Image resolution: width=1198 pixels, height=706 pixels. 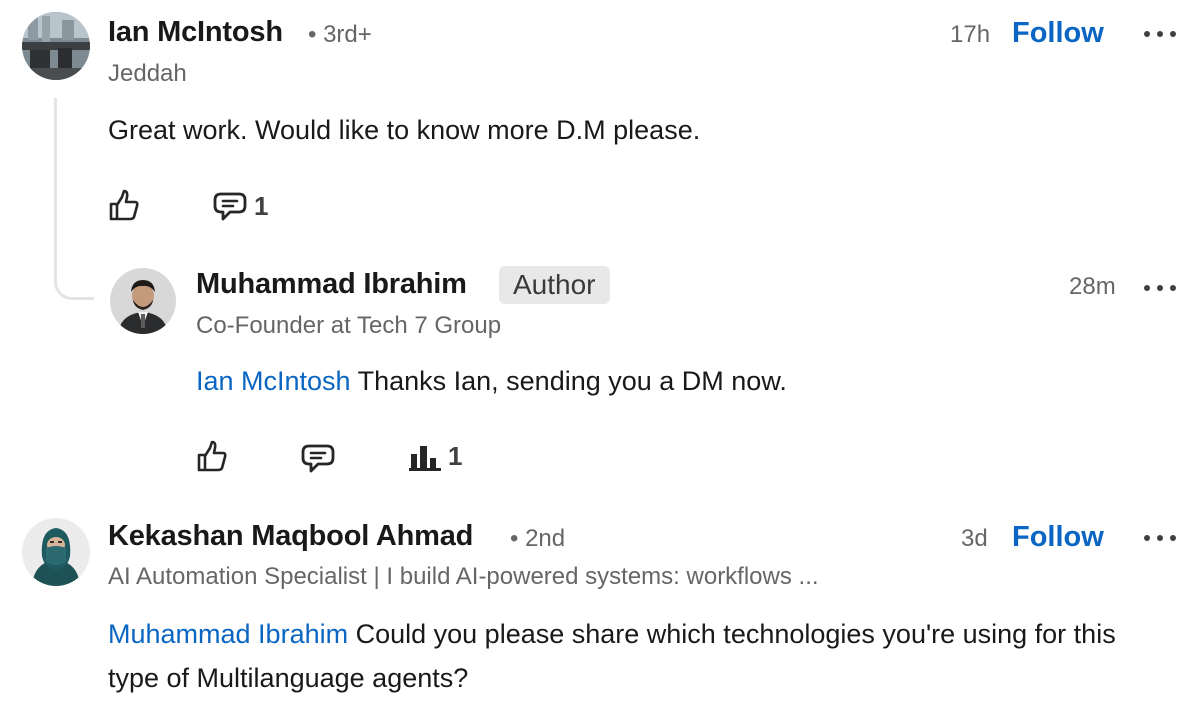 I want to click on reply-button, so click(x=318, y=458).